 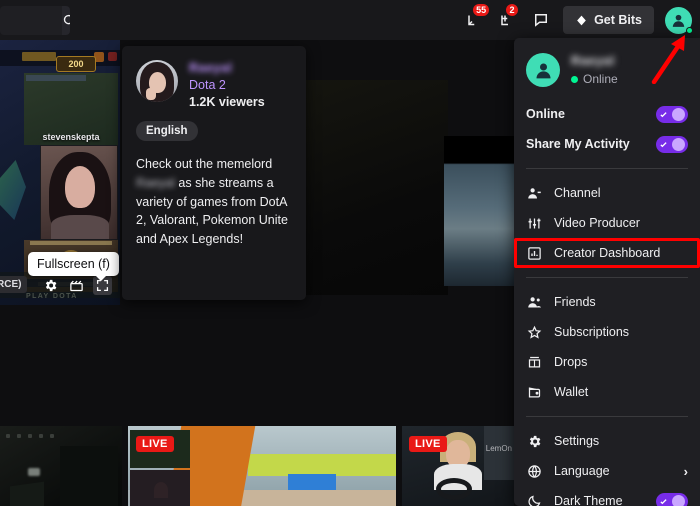 What do you see at coordinates (663, 501) in the screenshot?
I see `check-icon` at bounding box center [663, 501].